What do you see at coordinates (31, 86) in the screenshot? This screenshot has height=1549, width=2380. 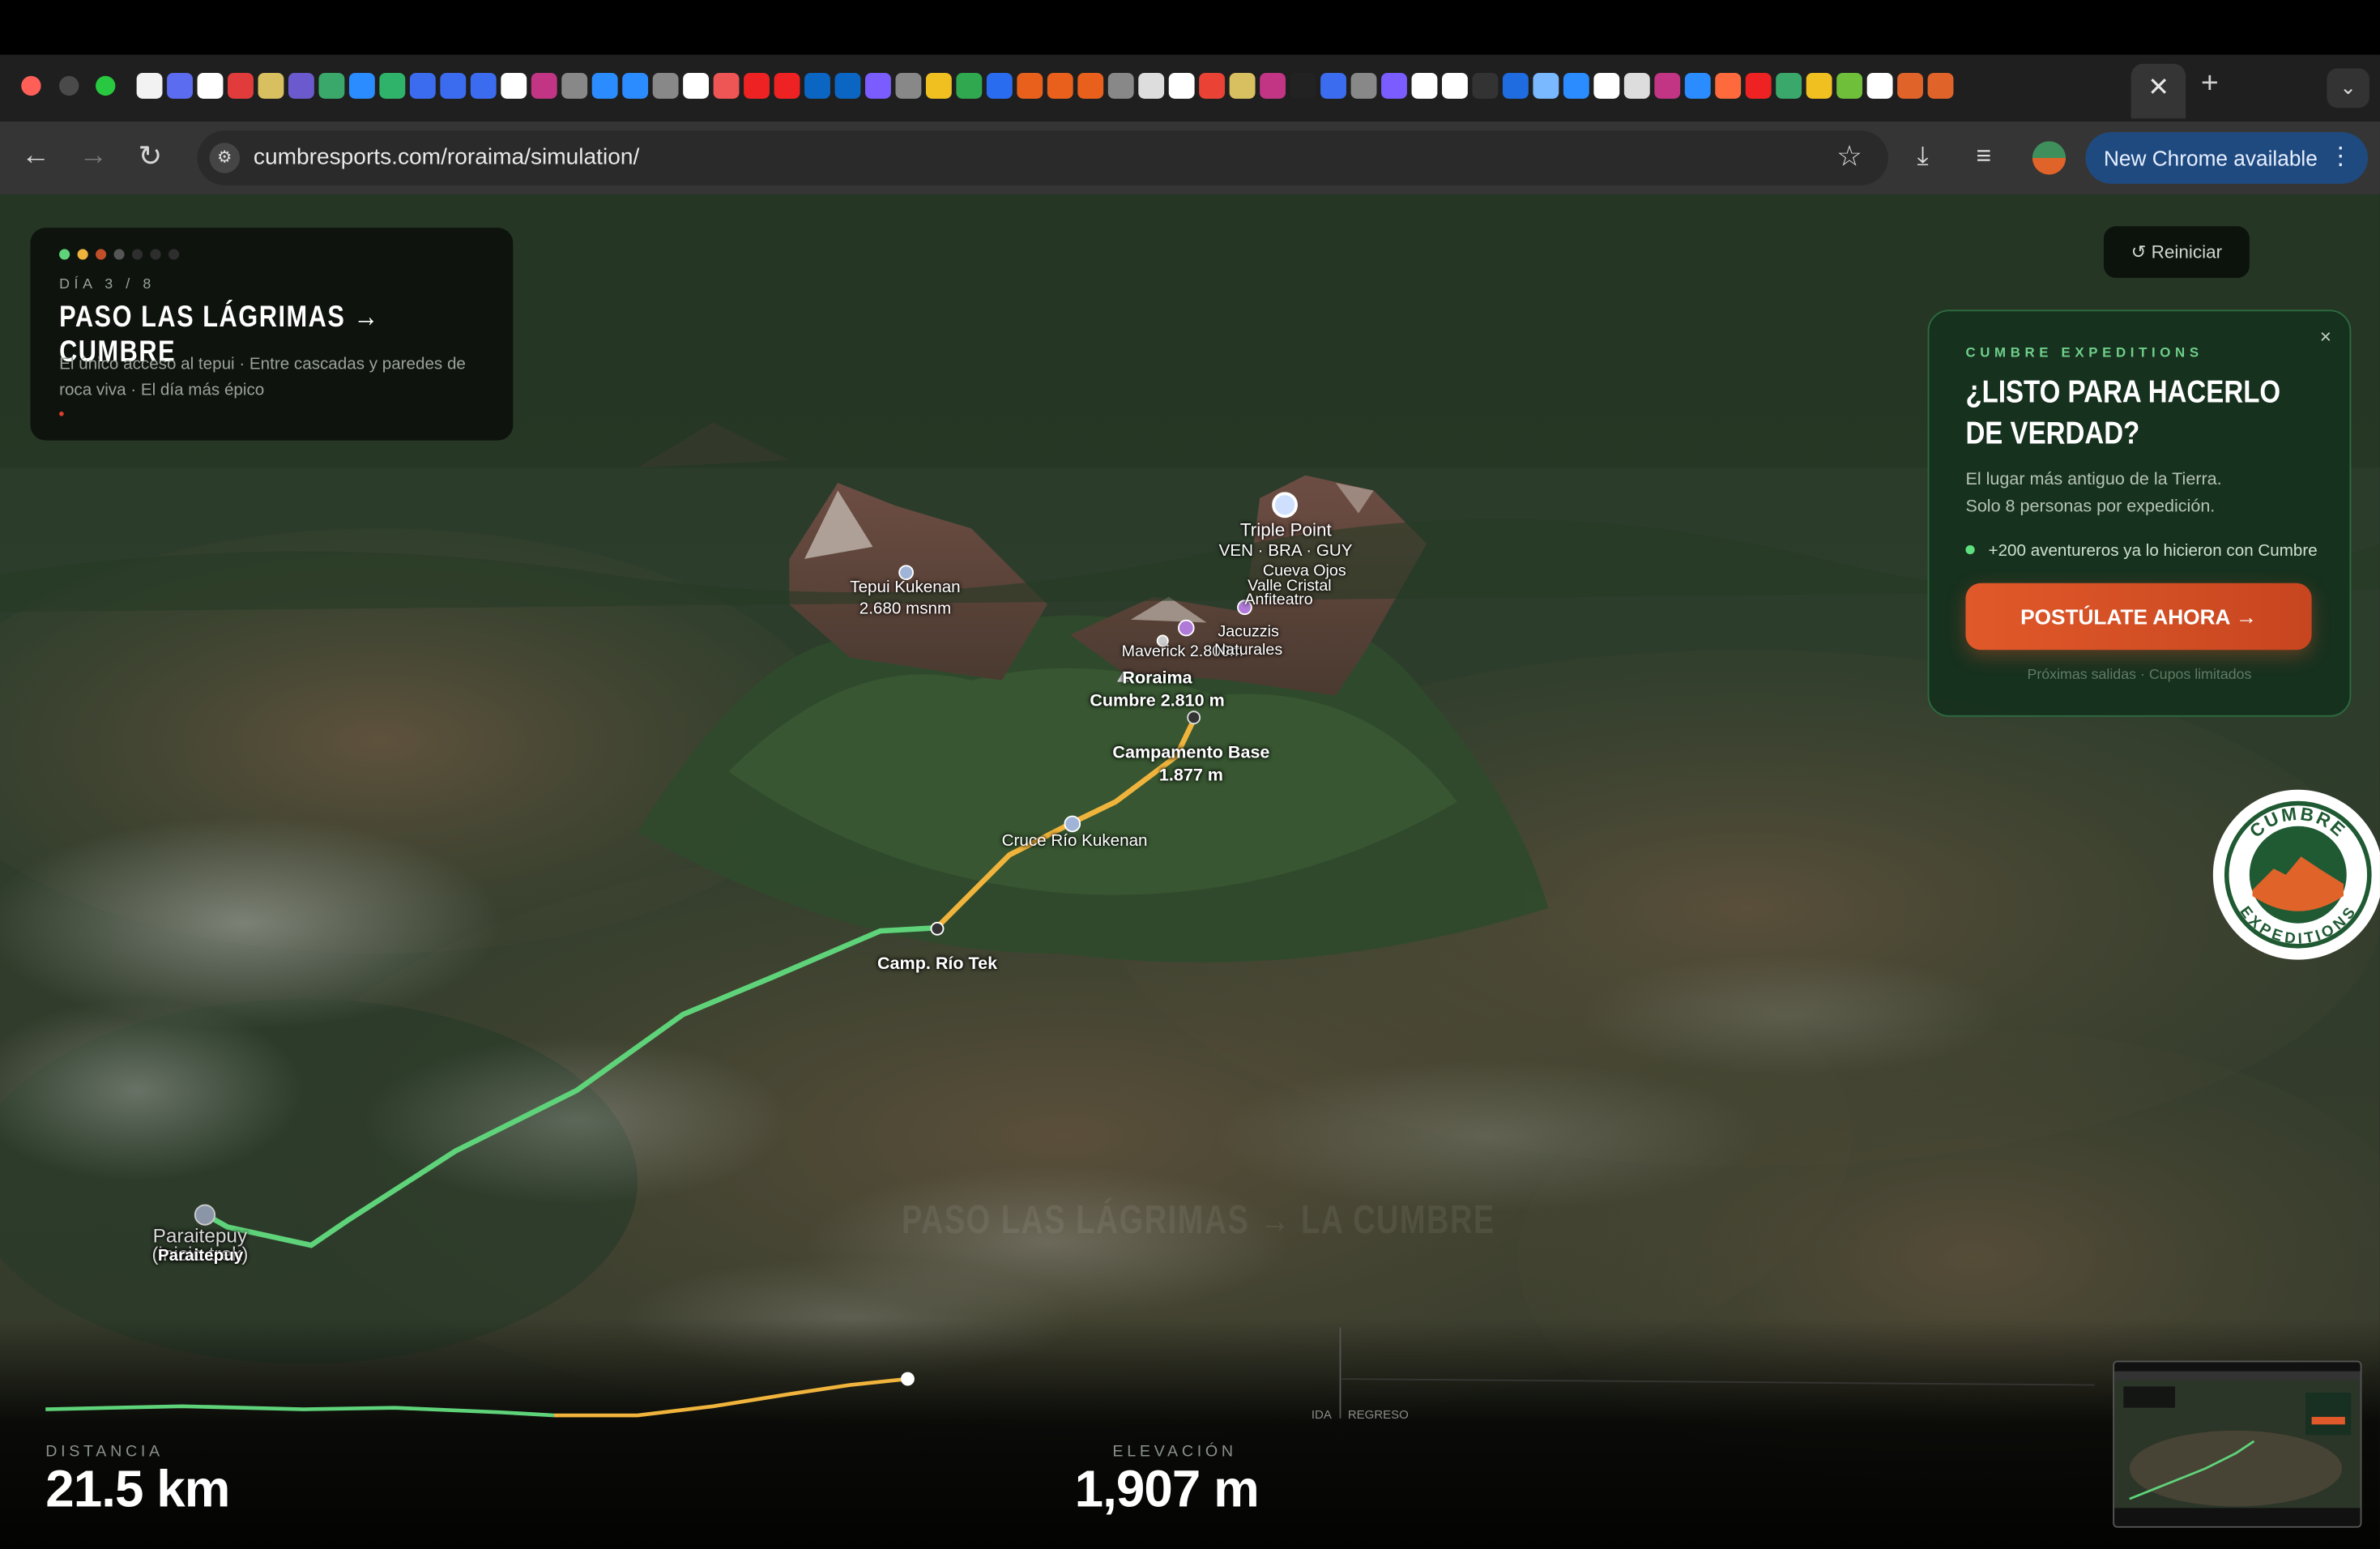 I see `close-window-button` at bounding box center [31, 86].